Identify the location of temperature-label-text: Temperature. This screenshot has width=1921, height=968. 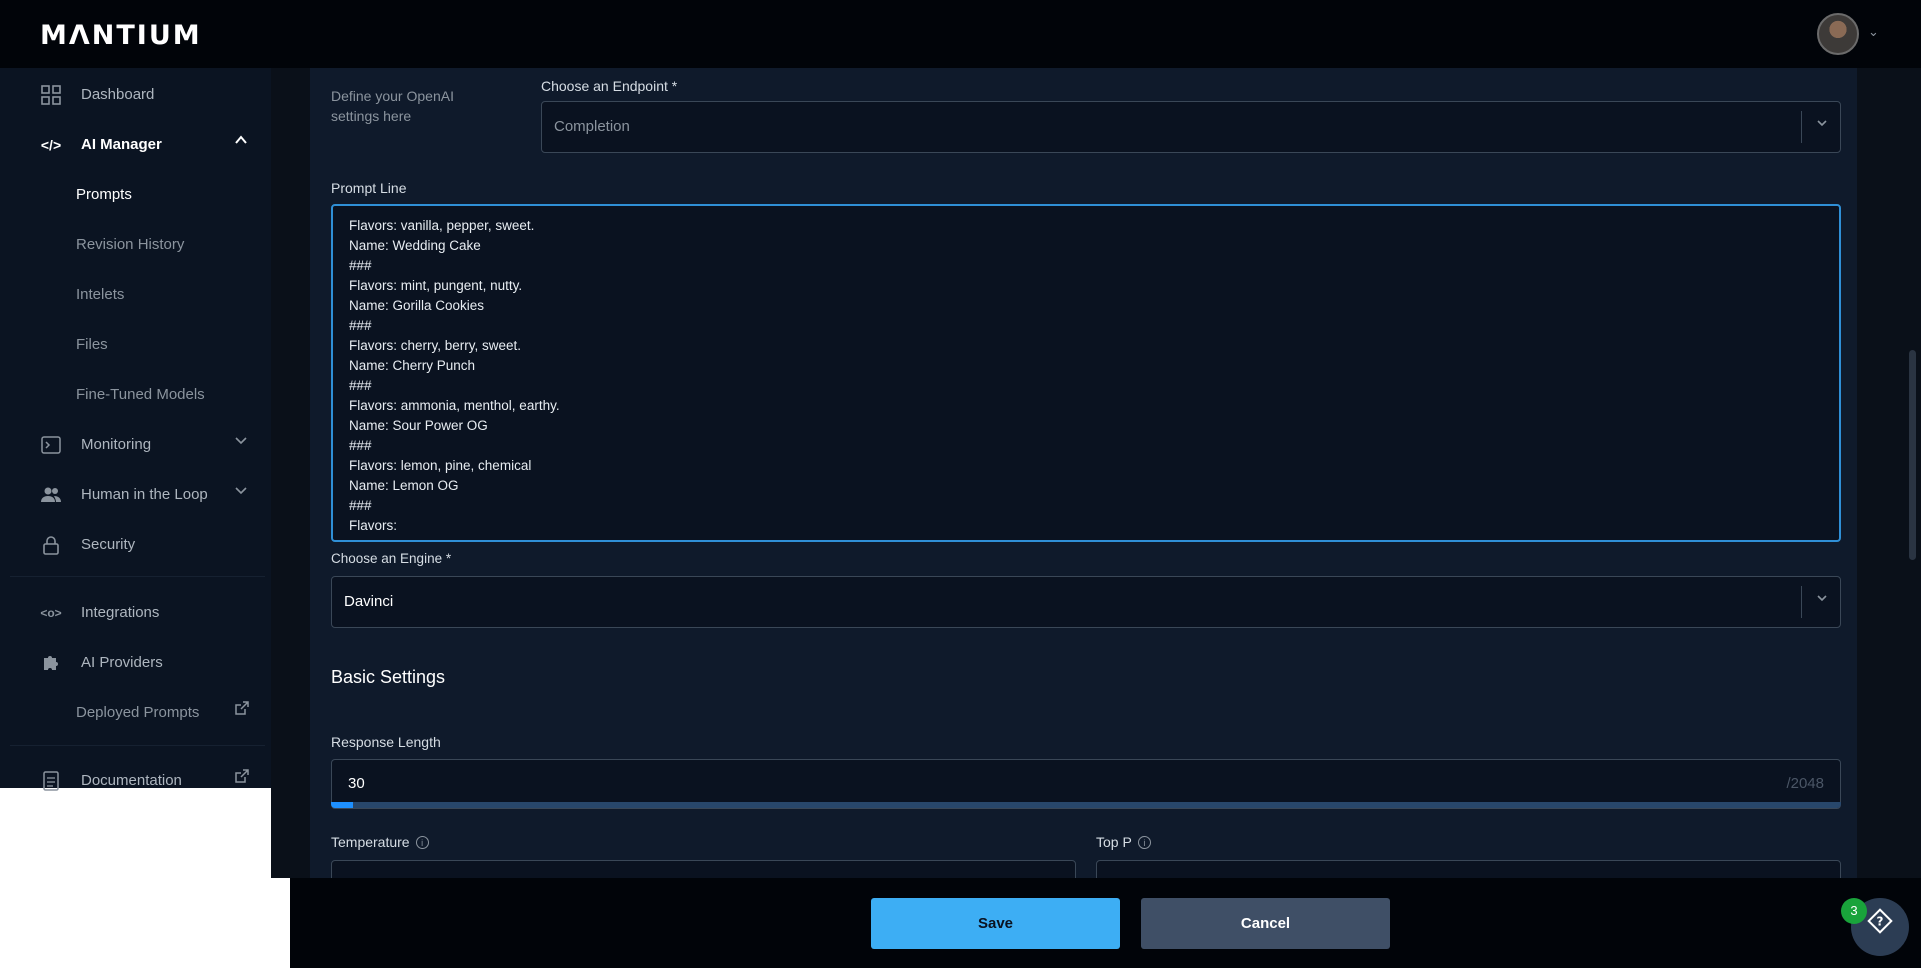
(370, 842).